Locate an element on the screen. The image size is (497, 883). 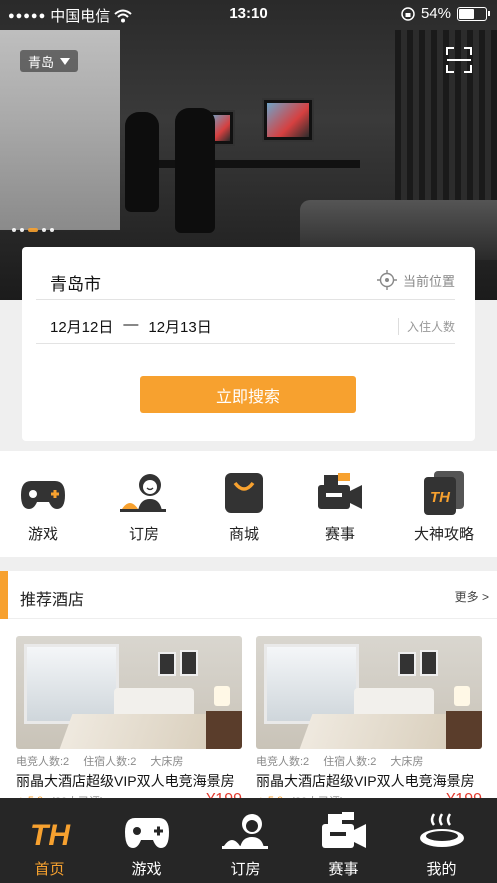
tab-events: 赛事 is located at coordinates (343, 840).